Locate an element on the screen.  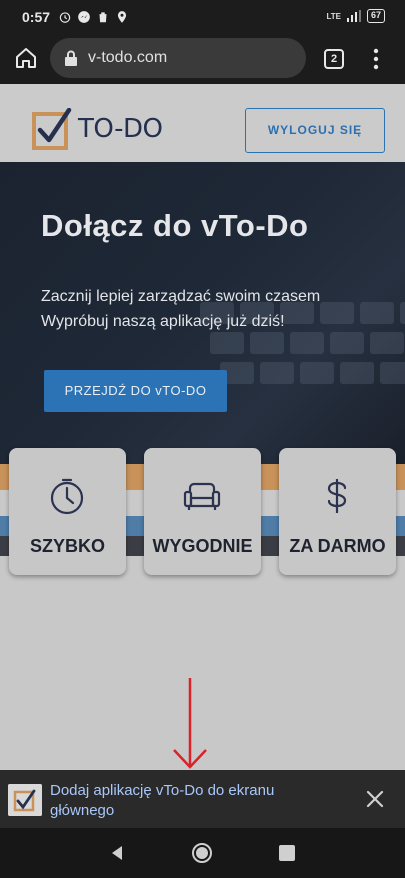
status-bar: 0:57 LTE 67 is located at coordinates (202, 17).